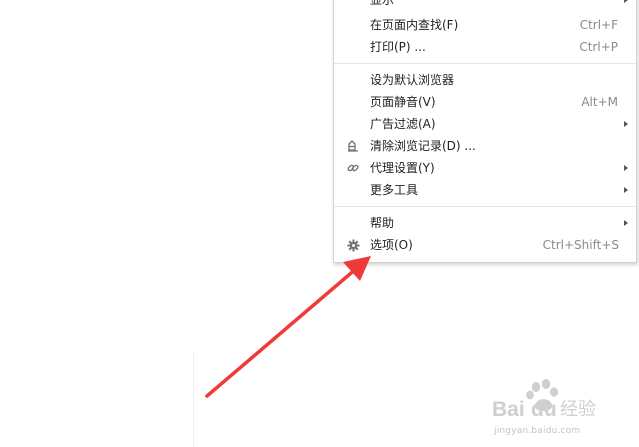 This screenshot has height=447, width=639. What do you see at coordinates (598, 47) in the screenshot?
I see `menu-item-shortcut: Ctrl+P` at bounding box center [598, 47].